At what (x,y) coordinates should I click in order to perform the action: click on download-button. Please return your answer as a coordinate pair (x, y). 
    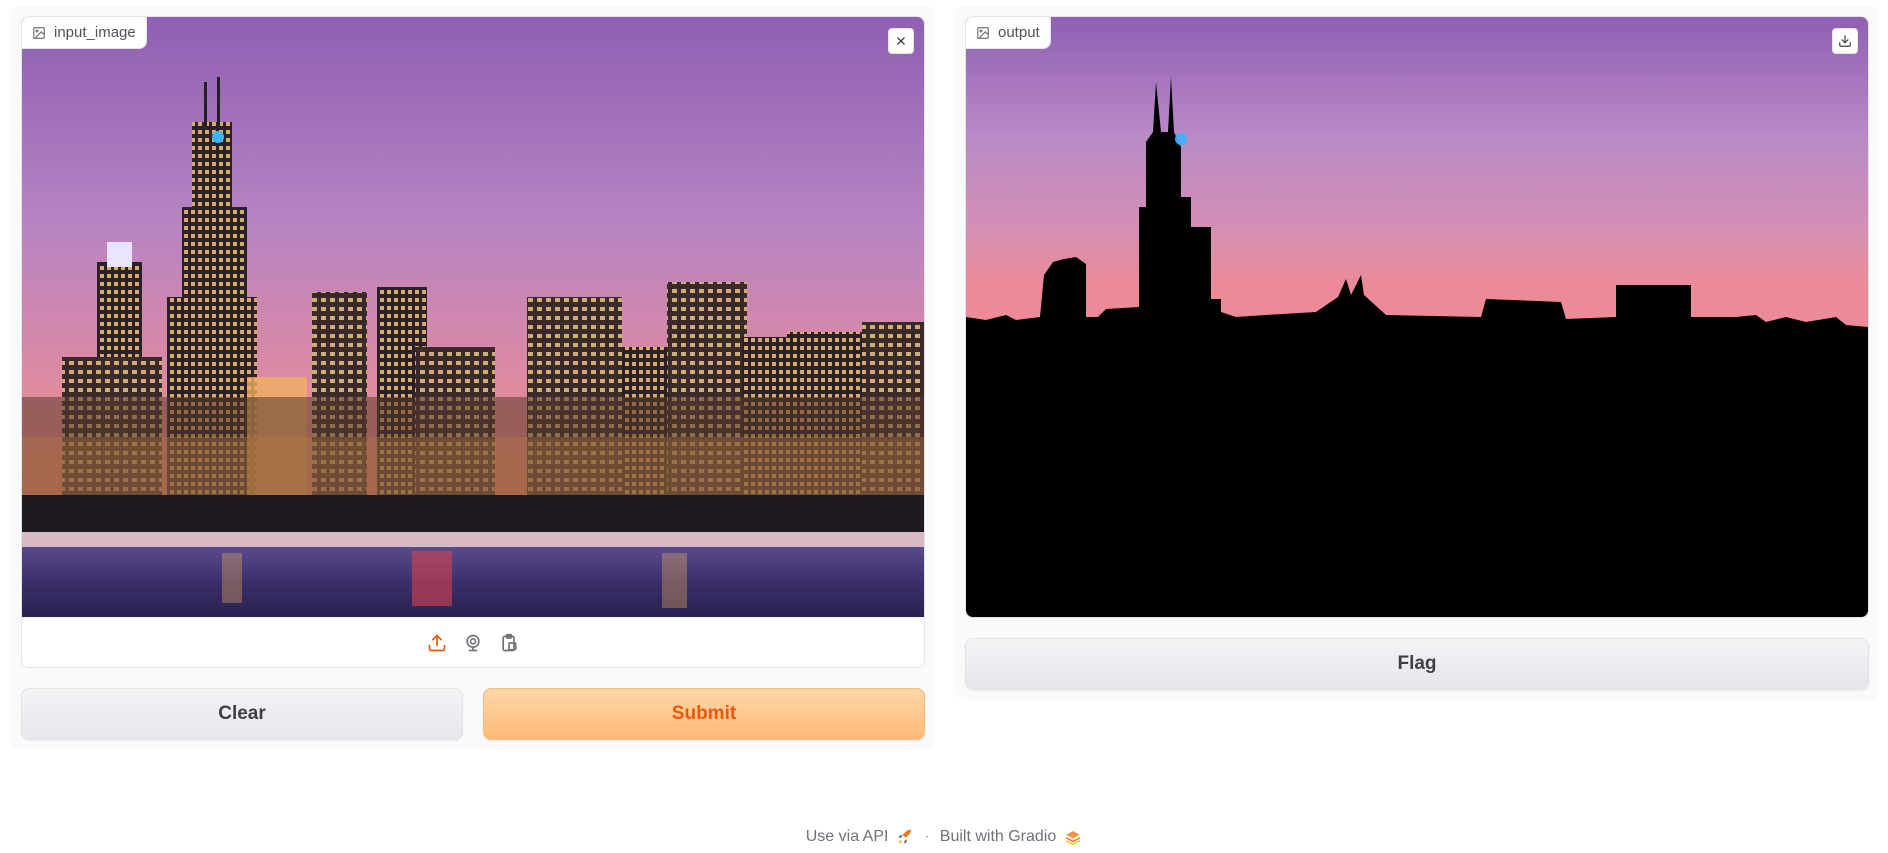
    Looking at the image, I should click on (1845, 41).